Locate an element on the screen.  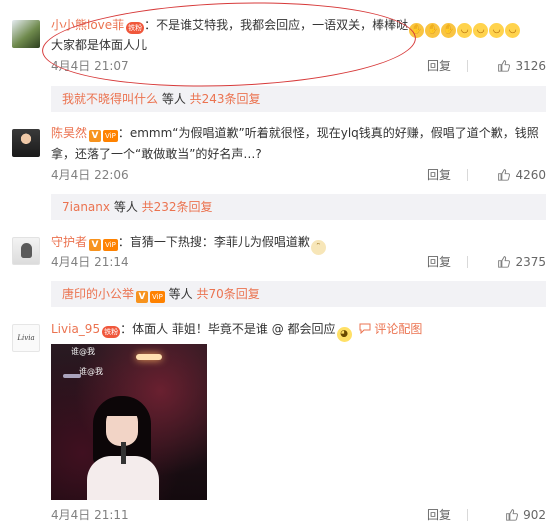
comment-meta: 4月4日 22:06 回复 4260 is located at coordinates (298, 175).